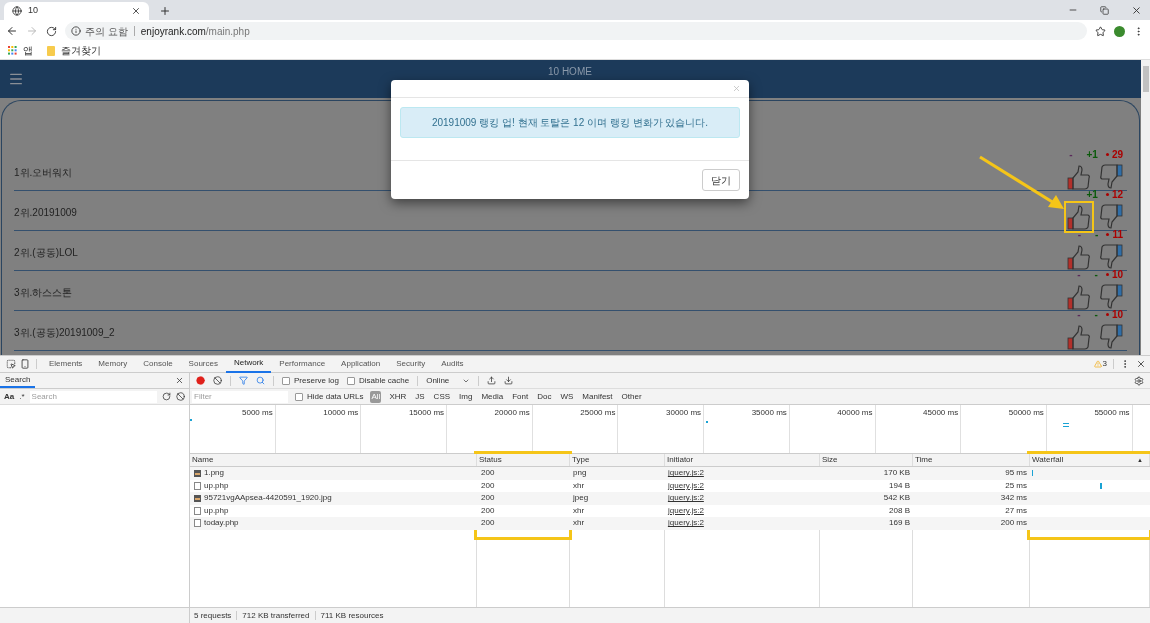 This screenshot has width=1150, height=623. Describe the element at coordinates (1117, 315) in the screenshot. I see `score: 10` at that location.